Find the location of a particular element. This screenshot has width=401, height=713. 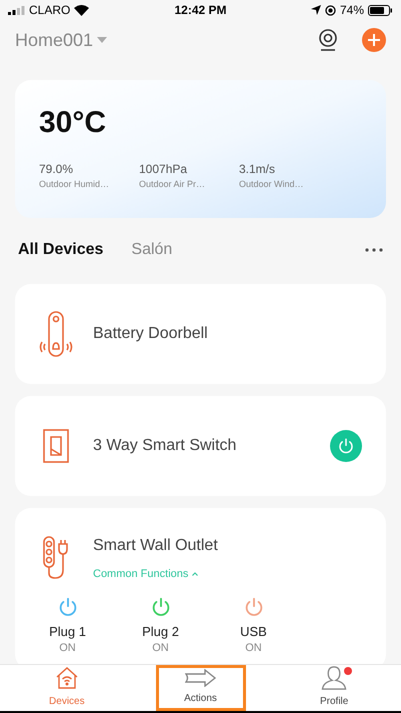

stat-value: 79.0% is located at coordinates (56, 169).